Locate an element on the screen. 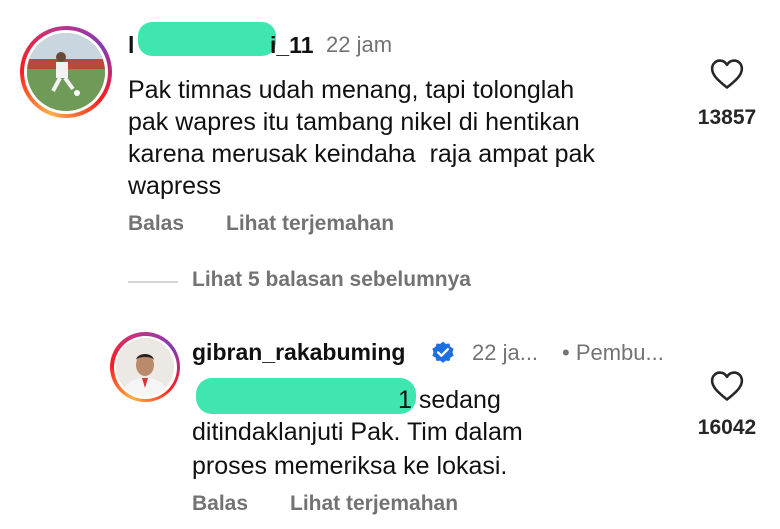 Image resolution: width=780 pixels, height=529 pixels. comment-time: 22 jam is located at coordinates (359, 44).